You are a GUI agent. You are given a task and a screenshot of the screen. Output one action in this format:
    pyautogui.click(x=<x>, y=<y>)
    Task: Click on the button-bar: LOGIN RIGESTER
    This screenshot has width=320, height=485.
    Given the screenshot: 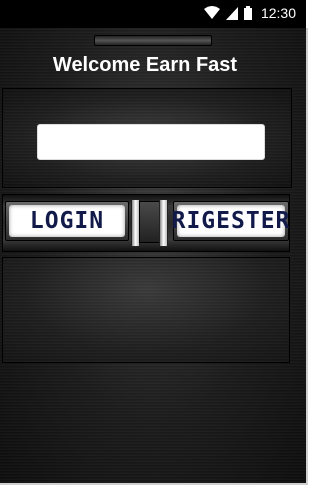 What is the action you would take?
    pyautogui.click(x=146, y=223)
    